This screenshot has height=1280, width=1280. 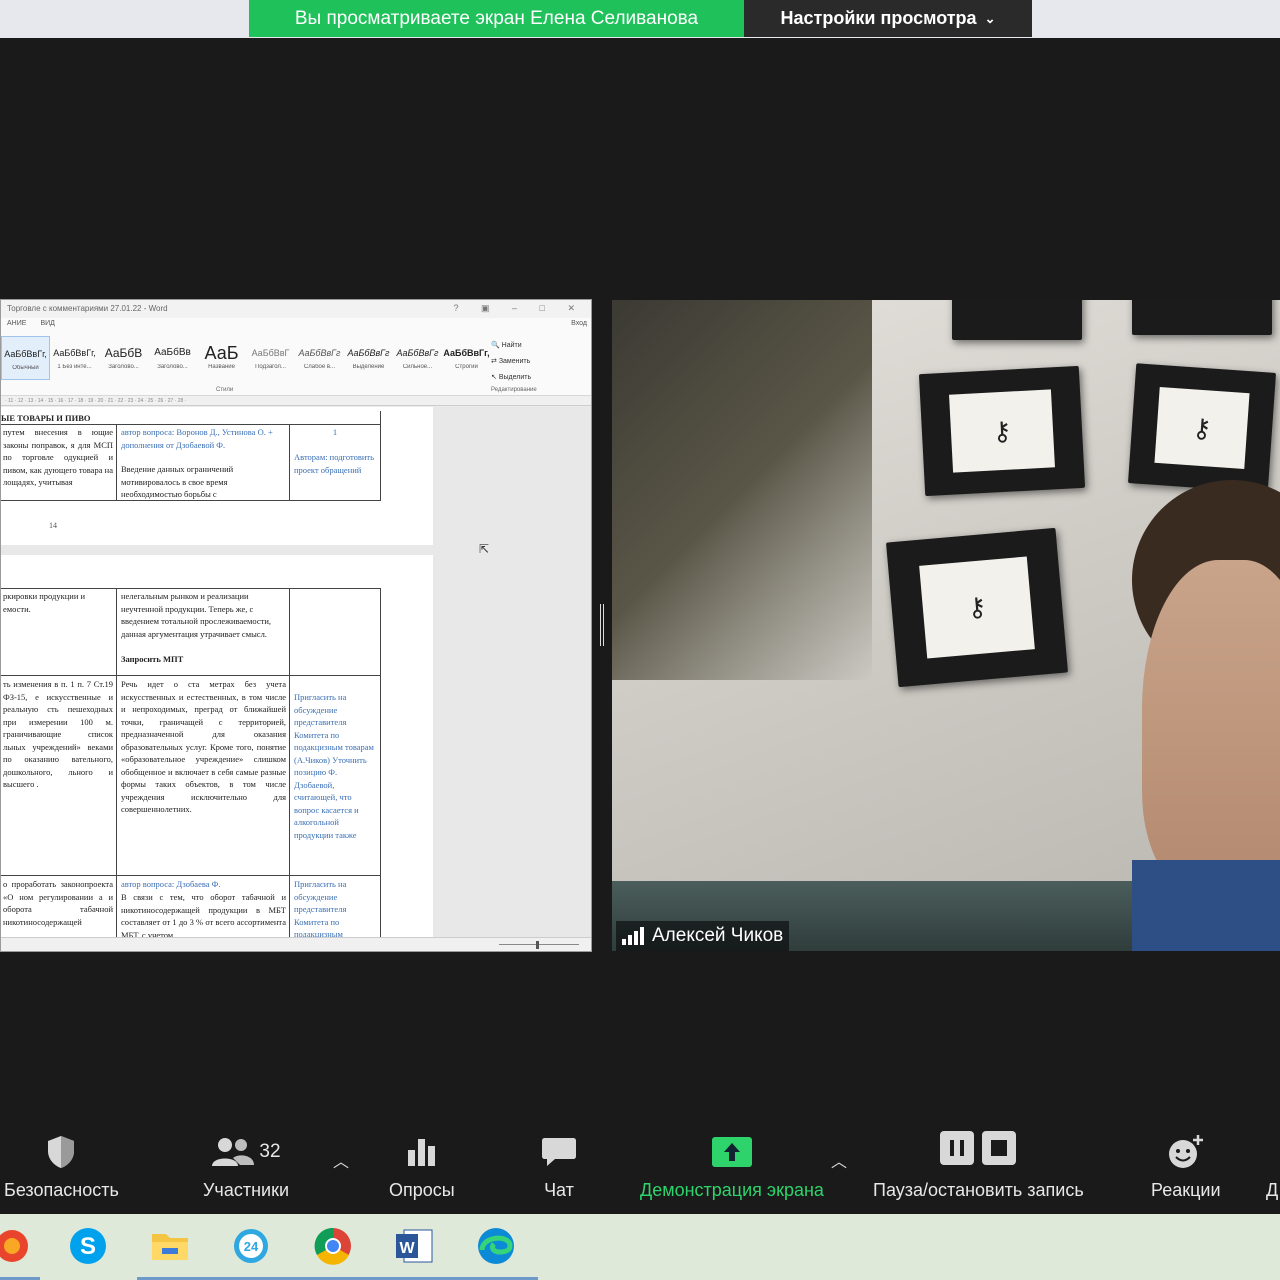 I want to click on office-app-icon, so click(x=16, y=1246).